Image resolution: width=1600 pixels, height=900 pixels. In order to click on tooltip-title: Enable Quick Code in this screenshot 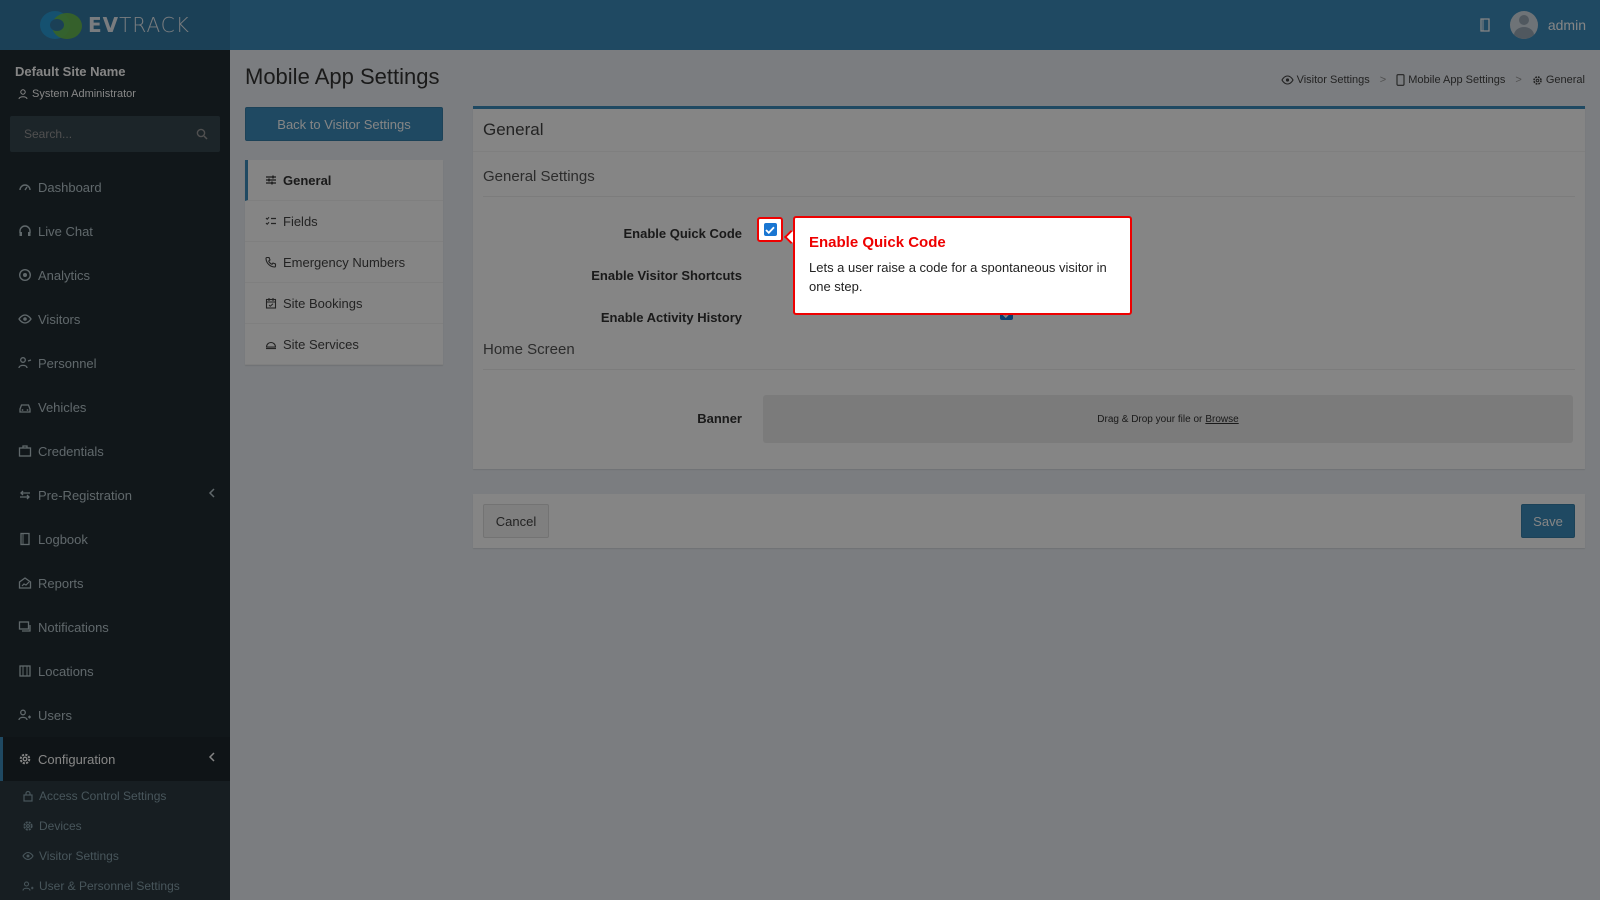, I will do `click(877, 242)`.